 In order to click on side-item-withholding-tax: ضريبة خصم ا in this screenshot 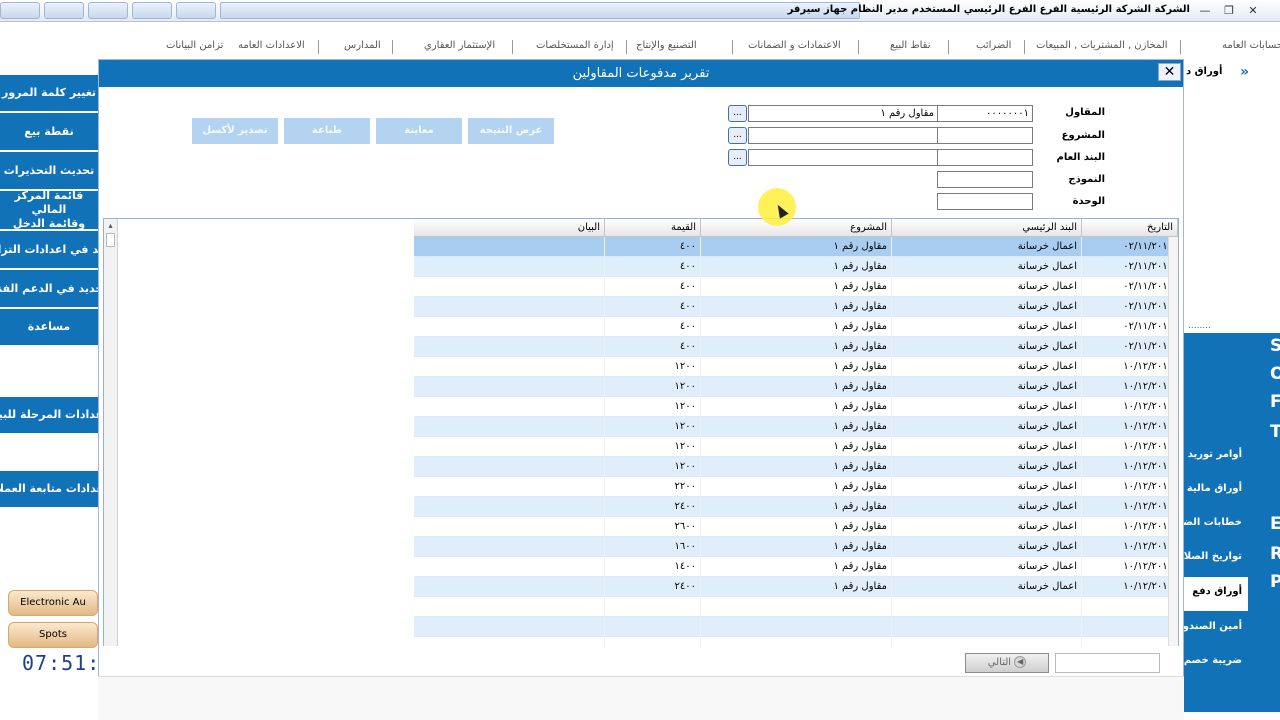, I will do `click(1209, 660)`.